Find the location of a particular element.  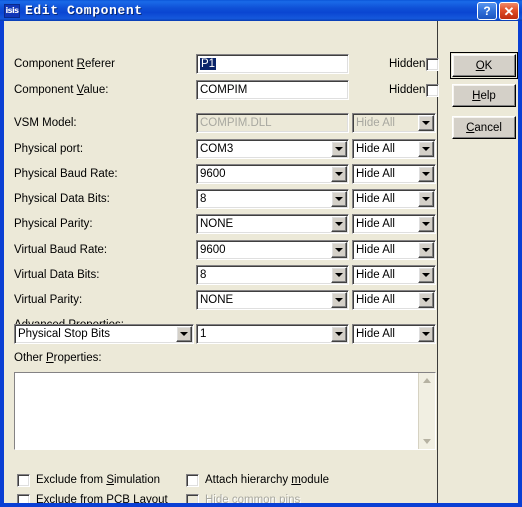

combo-advanced-setting: 1 is located at coordinates (272, 334).